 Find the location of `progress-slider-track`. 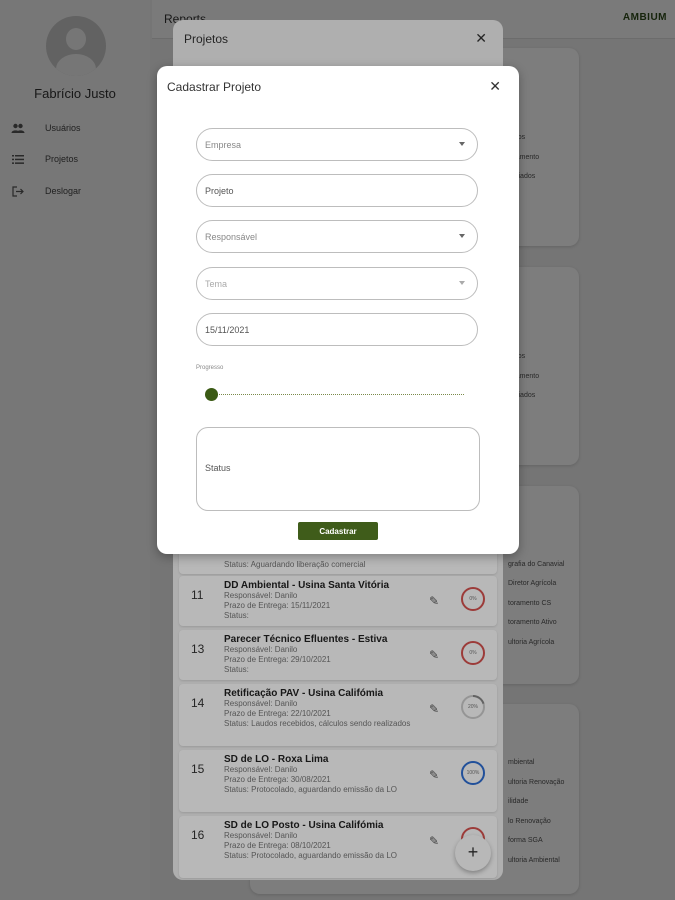

progress-slider-track is located at coordinates (338, 396).